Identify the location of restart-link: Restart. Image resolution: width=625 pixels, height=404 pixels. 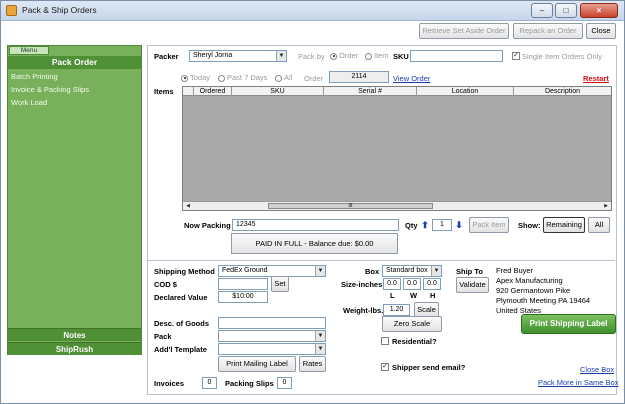
(596, 78).